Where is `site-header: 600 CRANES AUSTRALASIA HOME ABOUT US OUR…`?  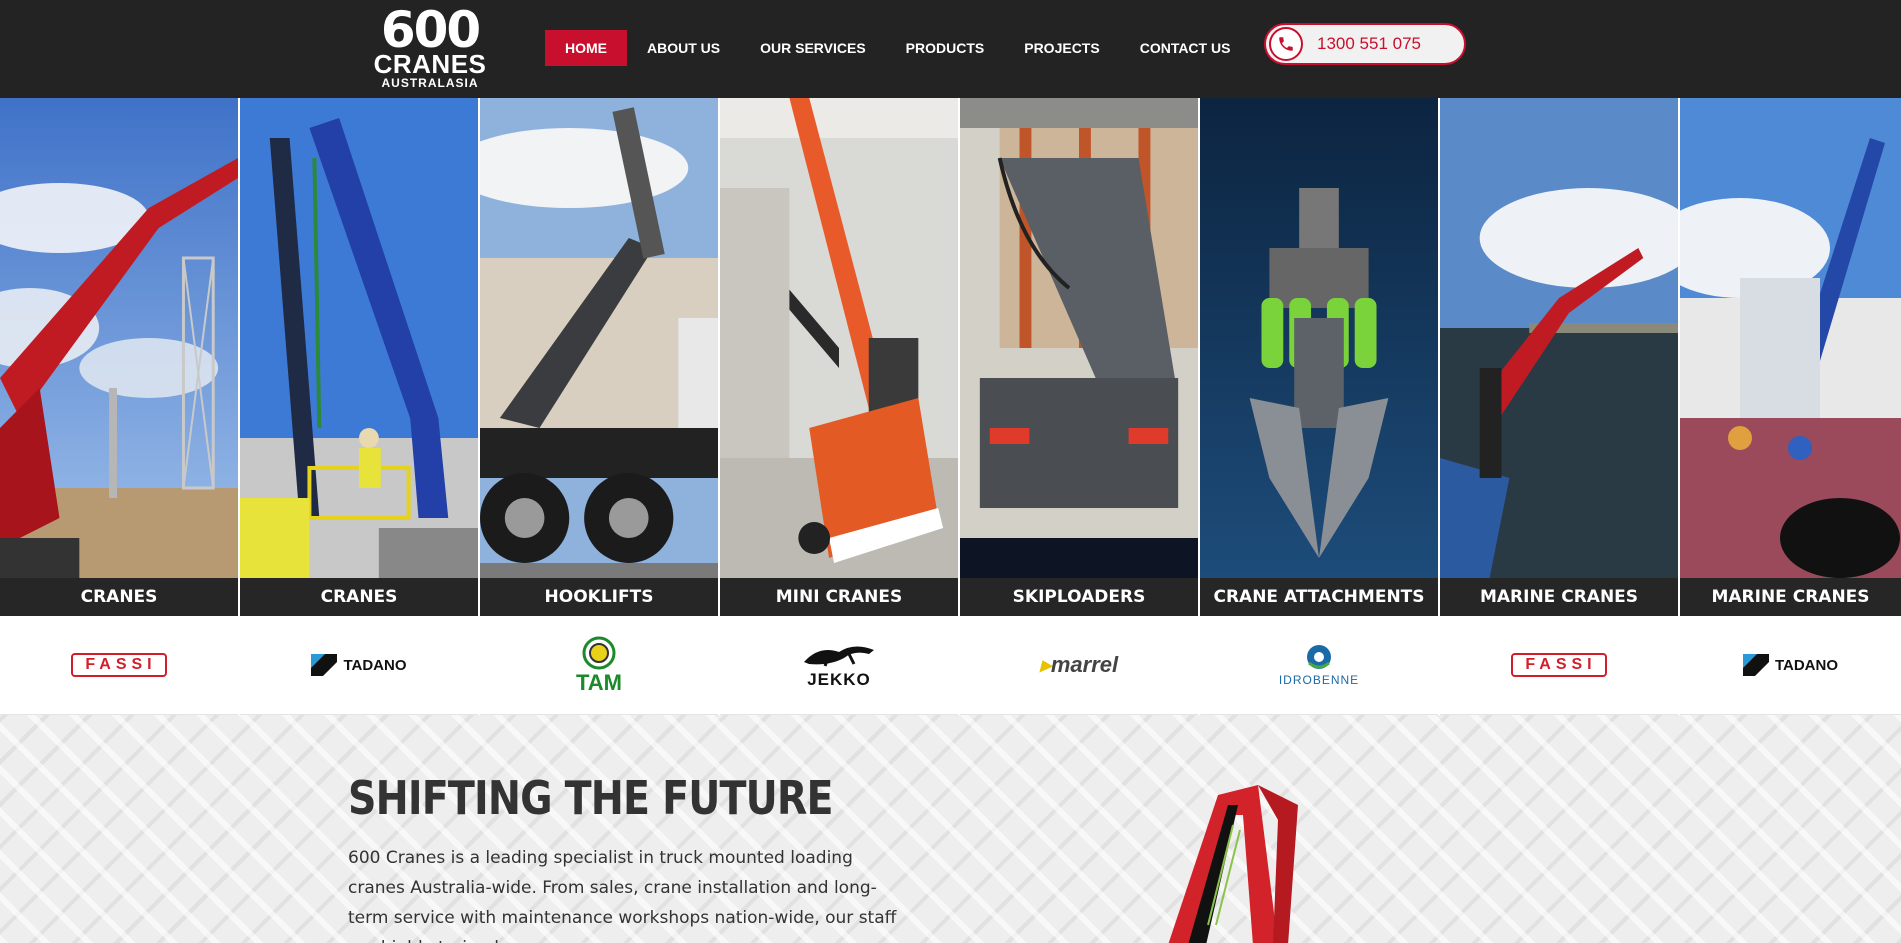 site-header: 600 CRANES AUSTRALASIA HOME ABOUT US OUR… is located at coordinates (950, 49).